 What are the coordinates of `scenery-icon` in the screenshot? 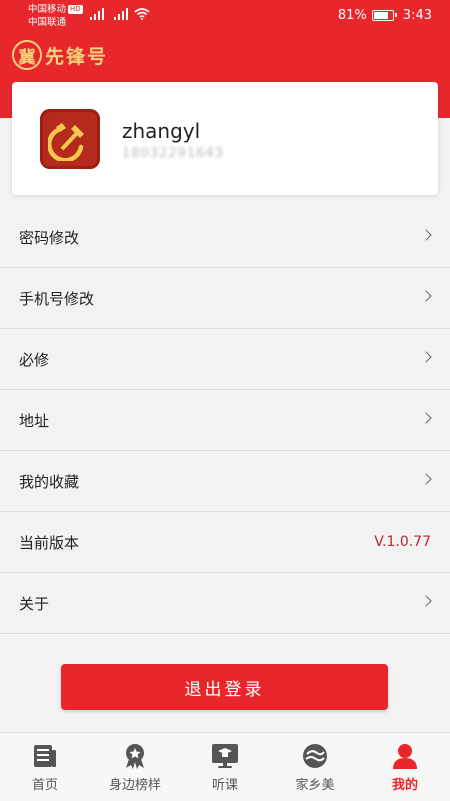 It's located at (315, 756).